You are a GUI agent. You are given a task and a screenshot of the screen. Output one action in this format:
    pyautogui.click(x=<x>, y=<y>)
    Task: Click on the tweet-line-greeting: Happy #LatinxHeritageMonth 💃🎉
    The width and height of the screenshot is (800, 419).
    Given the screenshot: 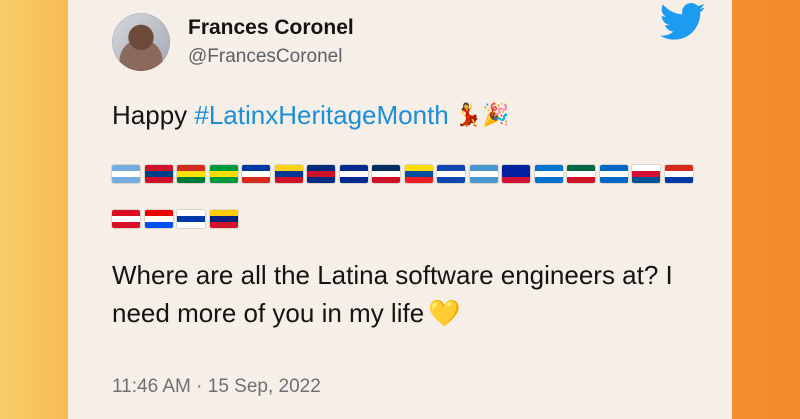 What is the action you would take?
    pyautogui.click(x=311, y=115)
    